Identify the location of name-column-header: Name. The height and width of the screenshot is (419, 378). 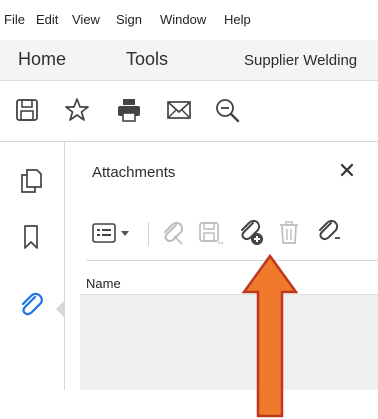
(229, 282).